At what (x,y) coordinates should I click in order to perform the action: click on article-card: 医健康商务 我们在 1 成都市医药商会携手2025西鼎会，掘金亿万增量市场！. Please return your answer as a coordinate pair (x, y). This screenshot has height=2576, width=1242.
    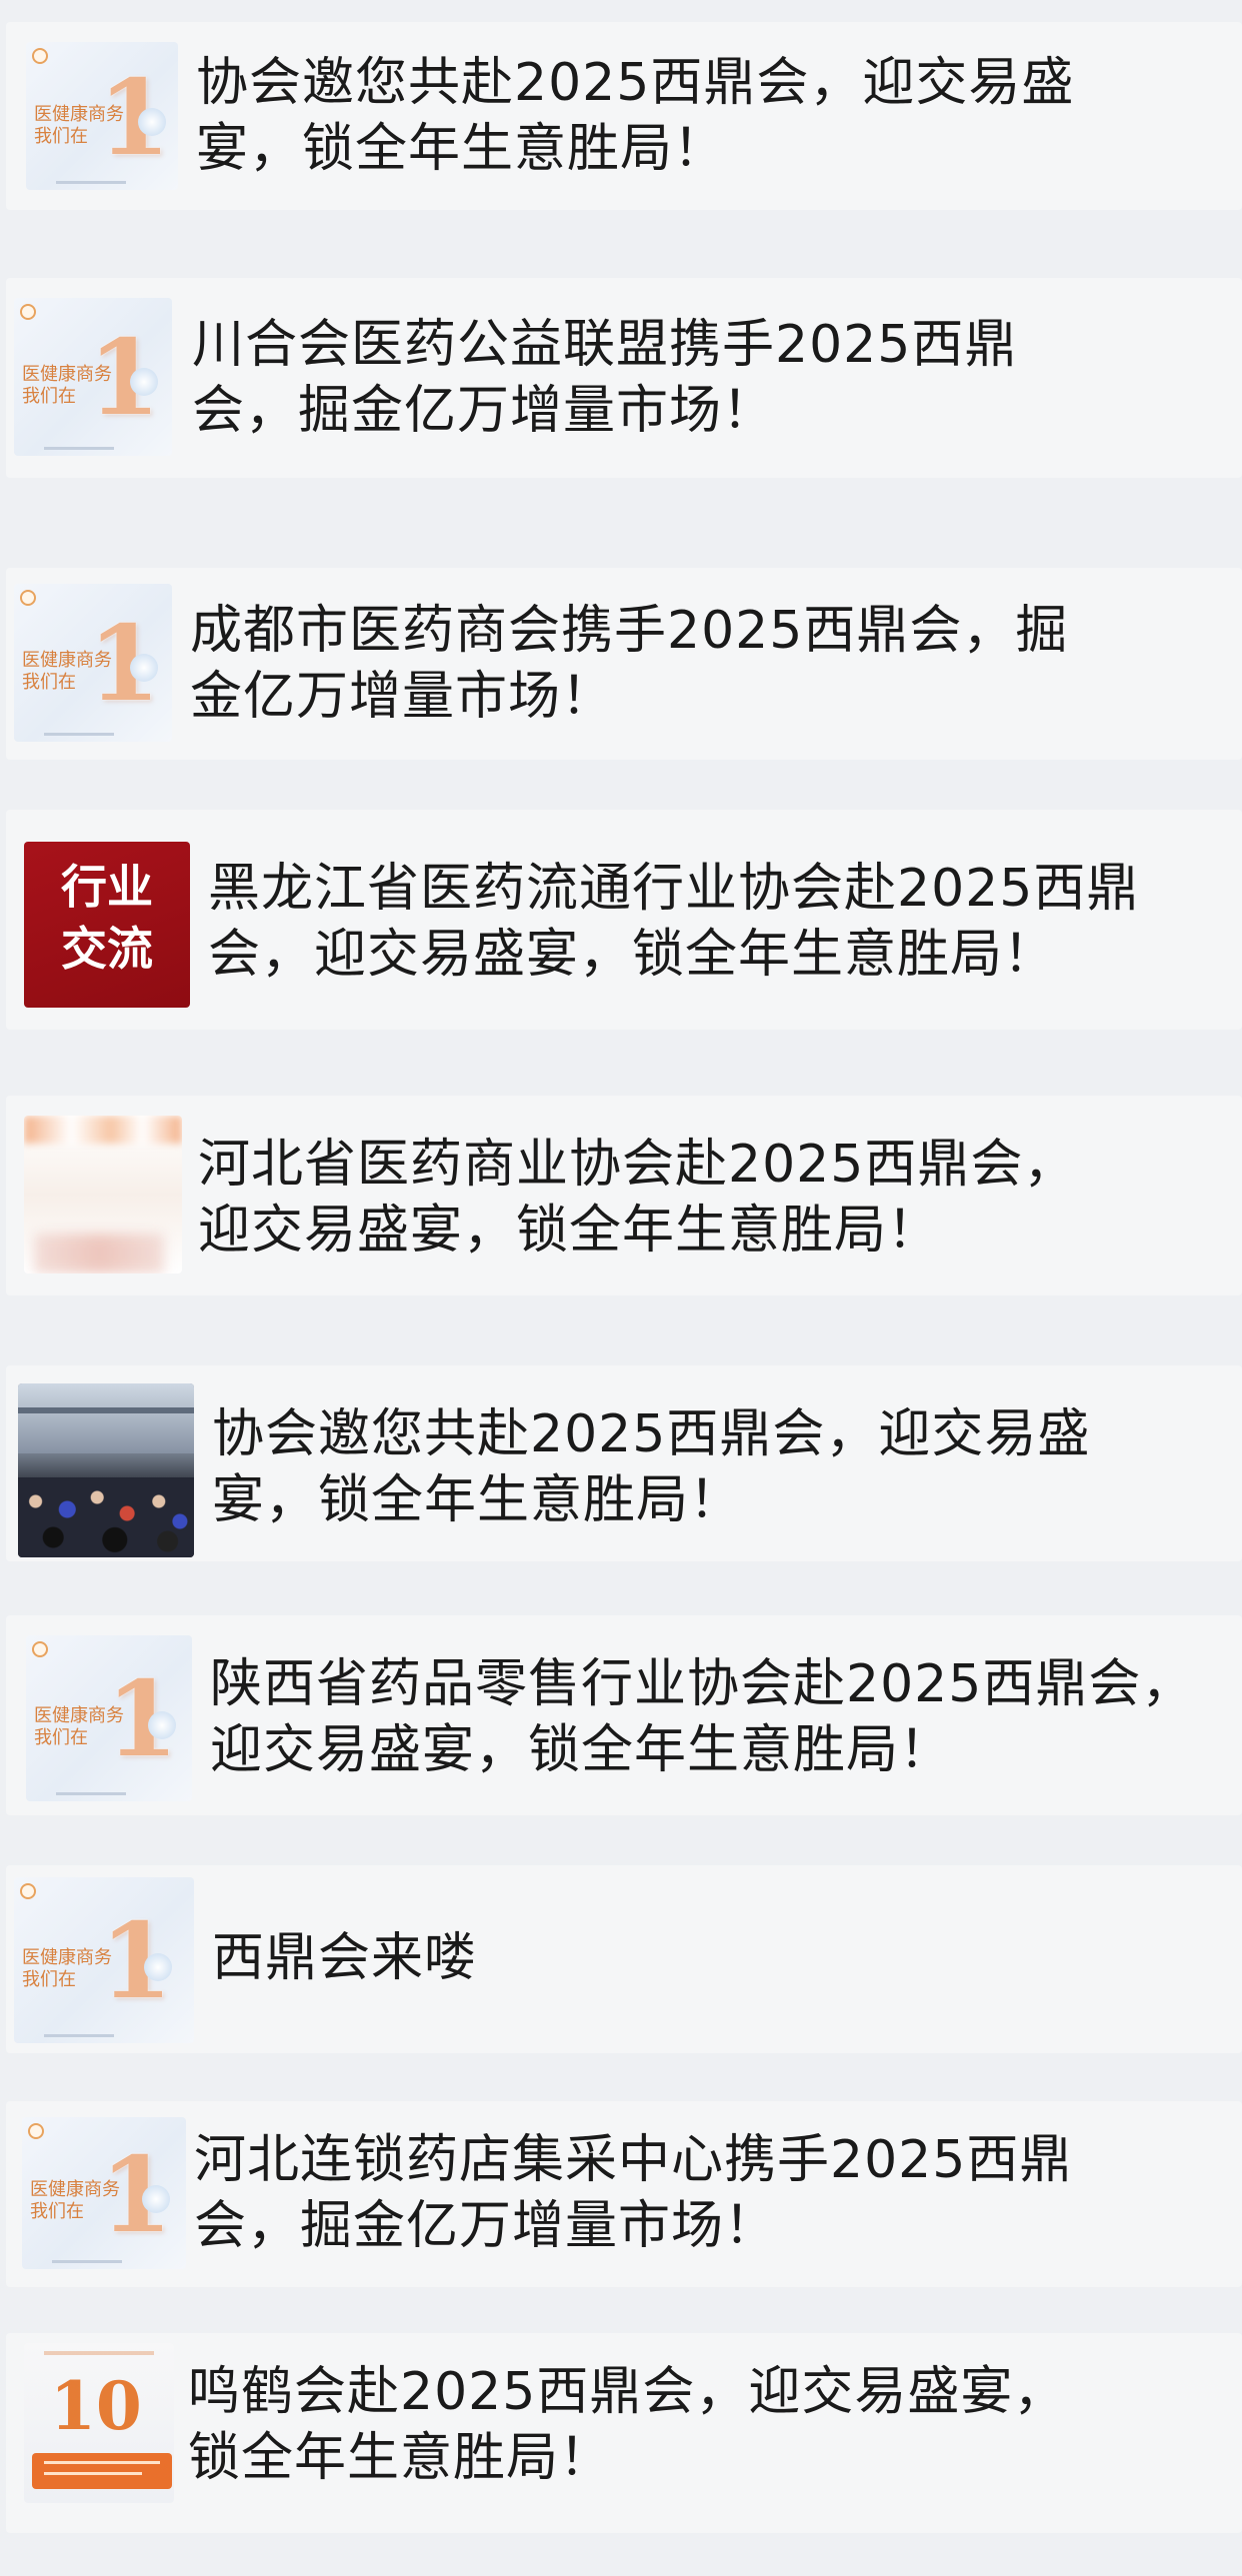
    Looking at the image, I should click on (624, 664).